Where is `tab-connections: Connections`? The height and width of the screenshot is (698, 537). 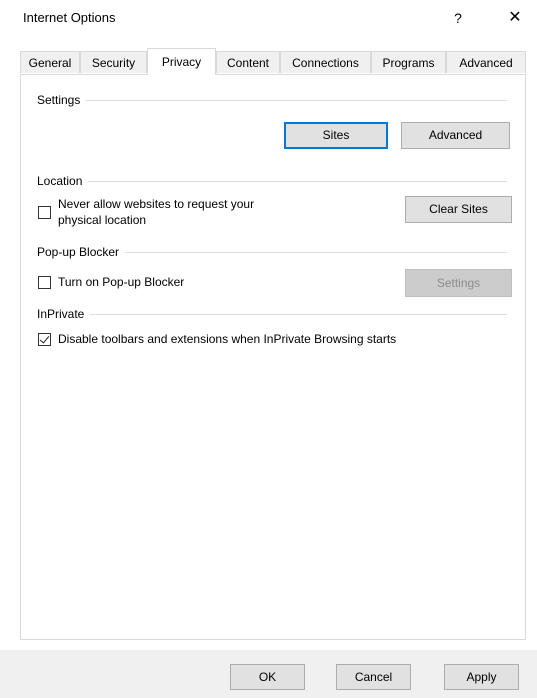
tab-connections: Connections is located at coordinates (325, 62).